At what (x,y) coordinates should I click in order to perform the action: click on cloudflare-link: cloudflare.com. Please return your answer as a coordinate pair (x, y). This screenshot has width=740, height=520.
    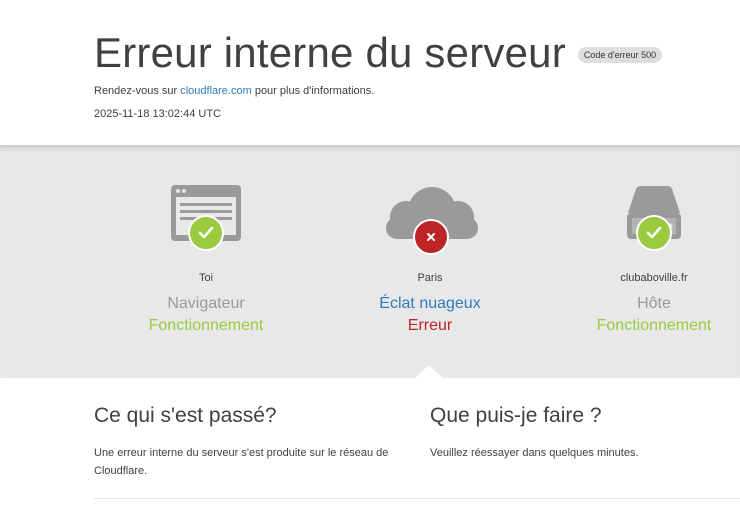
    Looking at the image, I should click on (216, 91).